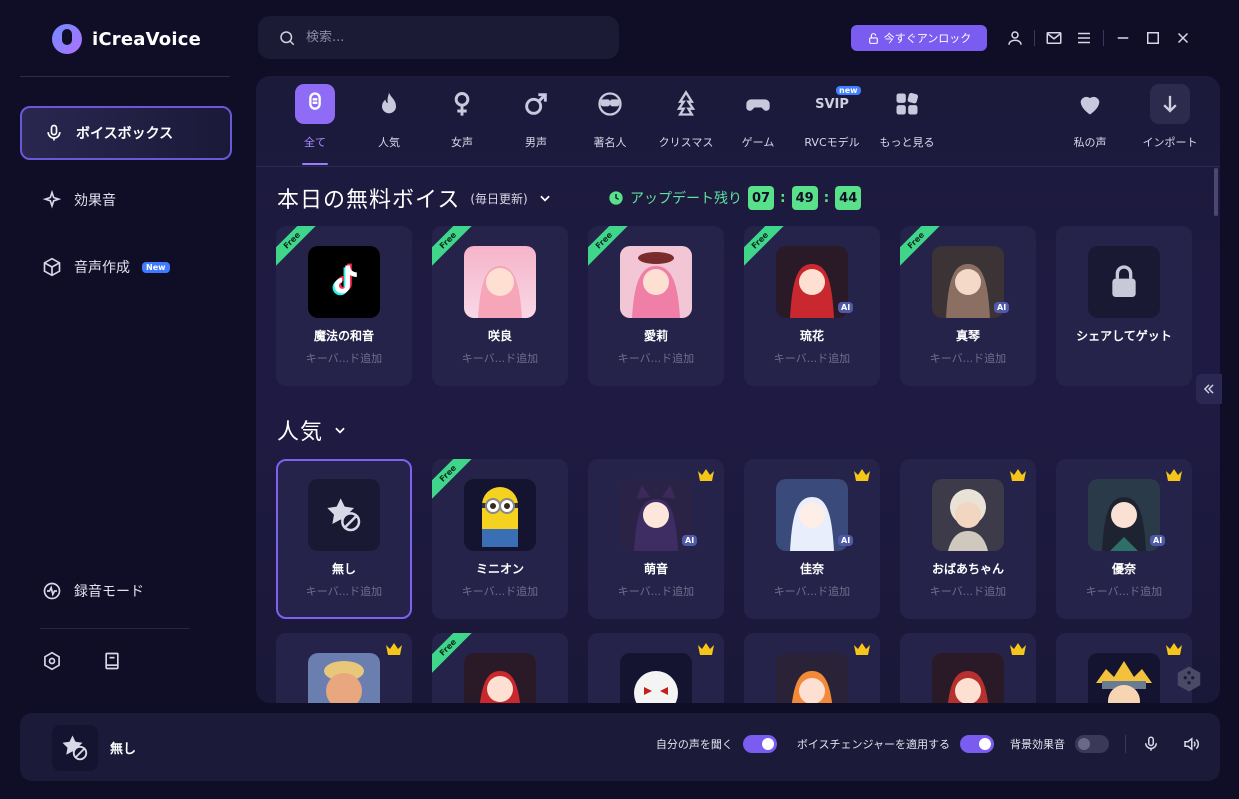 The height and width of the screenshot is (799, 1239). Describe the element at coordinates (499, 336) in the screenshot. I see `voice-name: 咲良` at that location.